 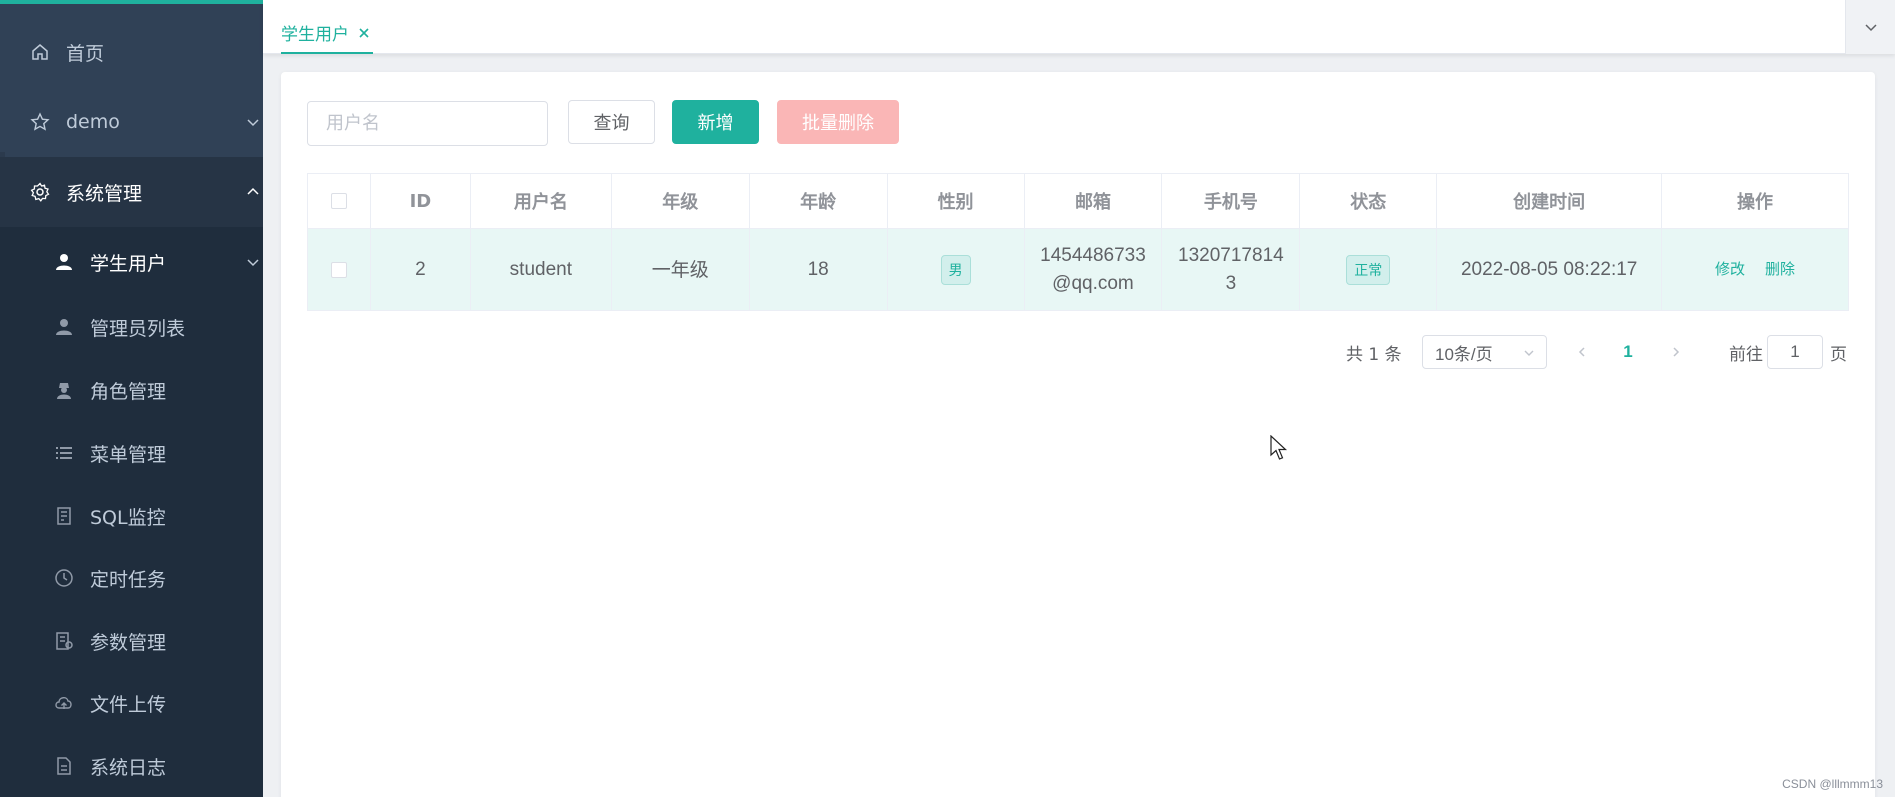 I want to click on query-button: 查询, so click(x=611, y=122).